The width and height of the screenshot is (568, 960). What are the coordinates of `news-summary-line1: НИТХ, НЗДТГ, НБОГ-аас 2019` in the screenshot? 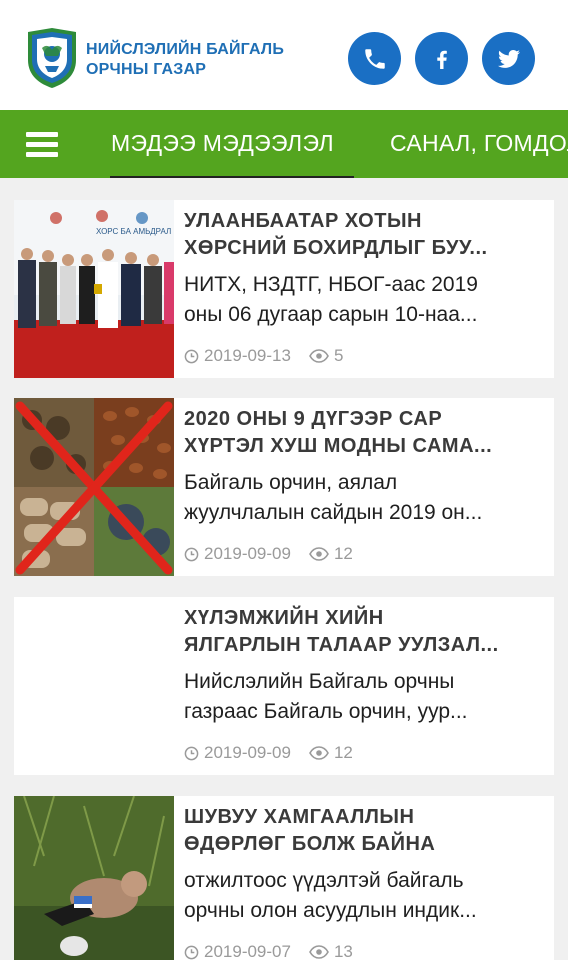 It's located at (331, 284).